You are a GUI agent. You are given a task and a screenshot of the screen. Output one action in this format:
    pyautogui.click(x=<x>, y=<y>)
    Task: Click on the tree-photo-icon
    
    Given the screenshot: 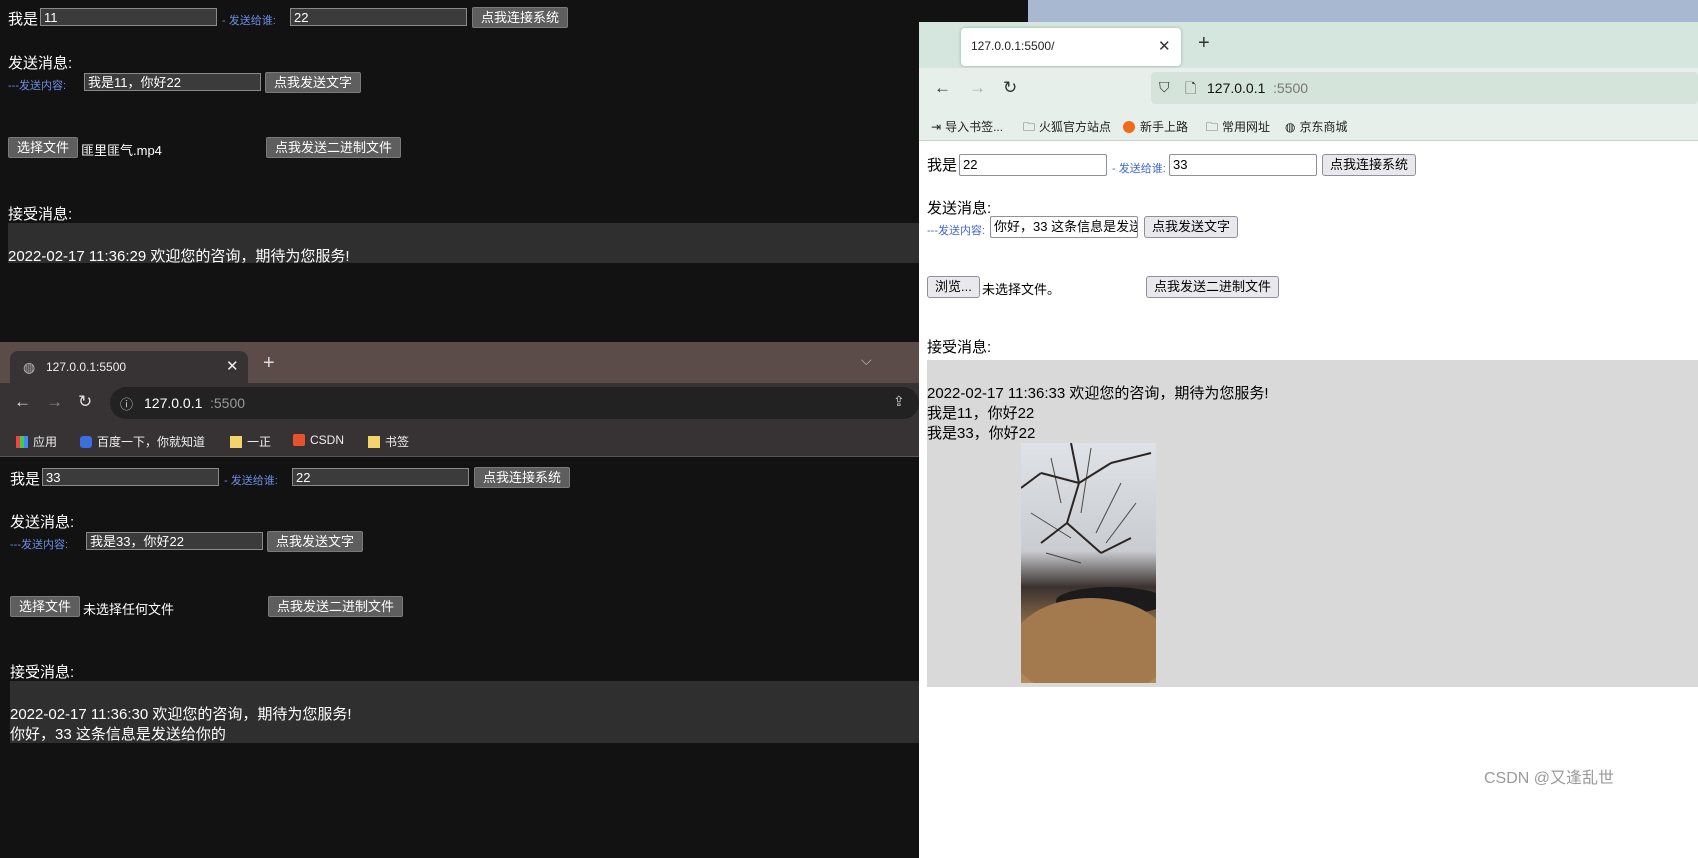 What is the action you would take?
    pyautogui.click(x=1088, y=563)
    